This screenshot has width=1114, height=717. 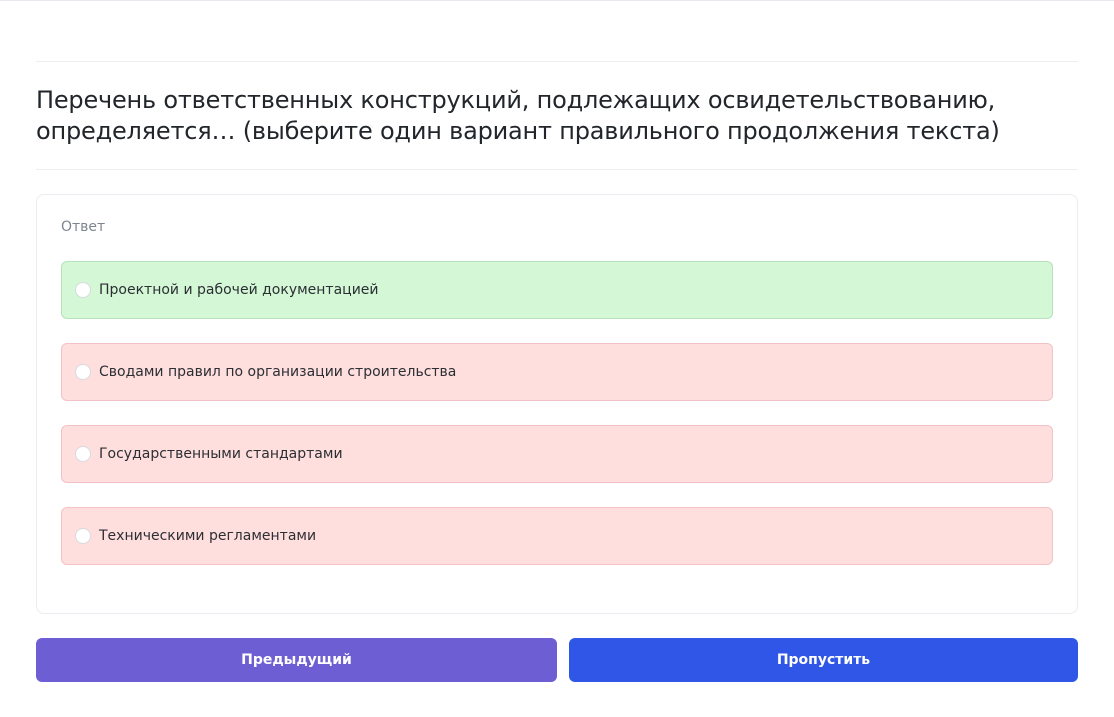 What do you see at coordinates (557, 454) in the screenshot?
I see `answer-option-3: Государственными стандартами` at bounding box center [557, 454].